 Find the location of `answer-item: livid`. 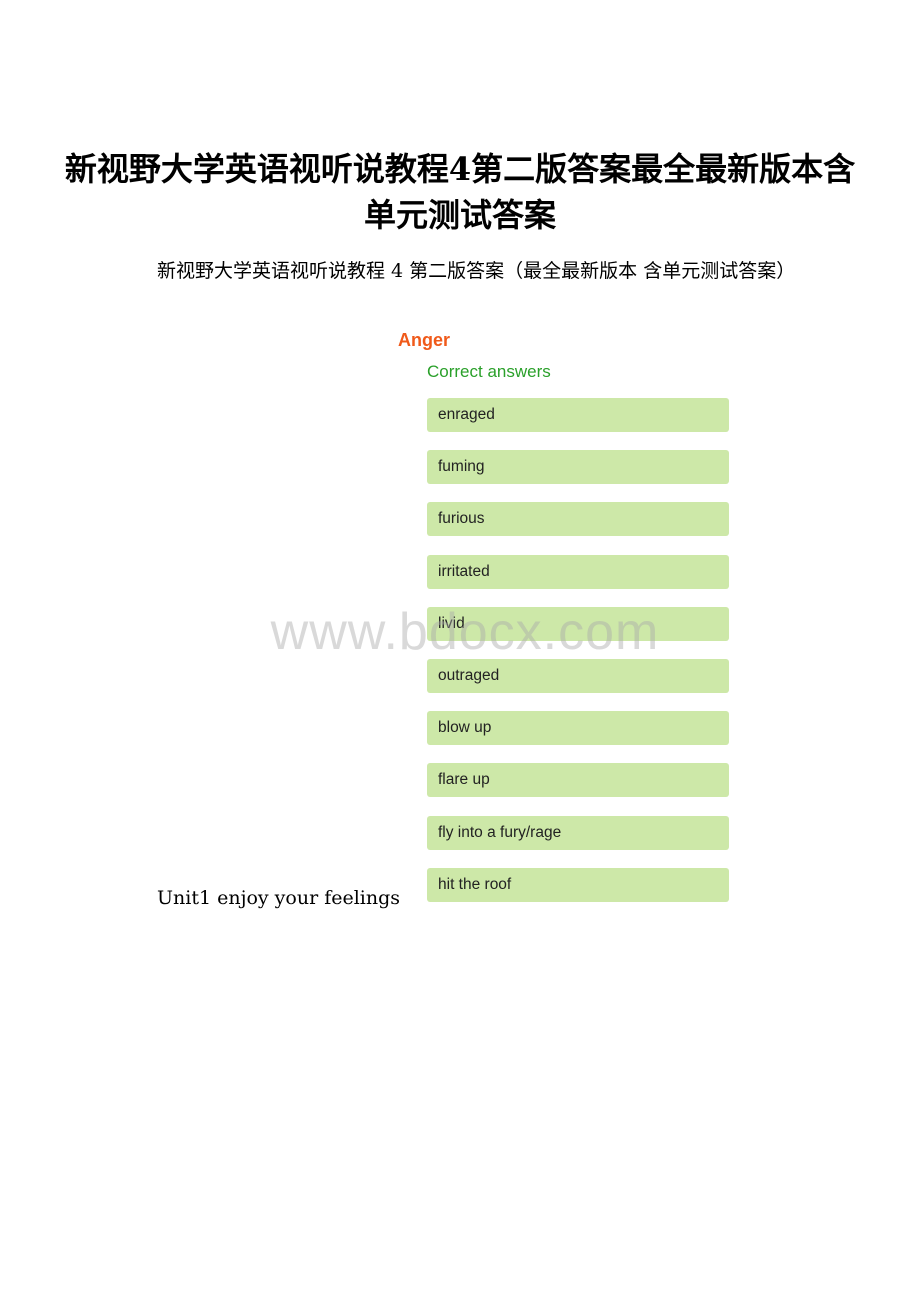

answer-item: livid is located at coordinates (578, 623).